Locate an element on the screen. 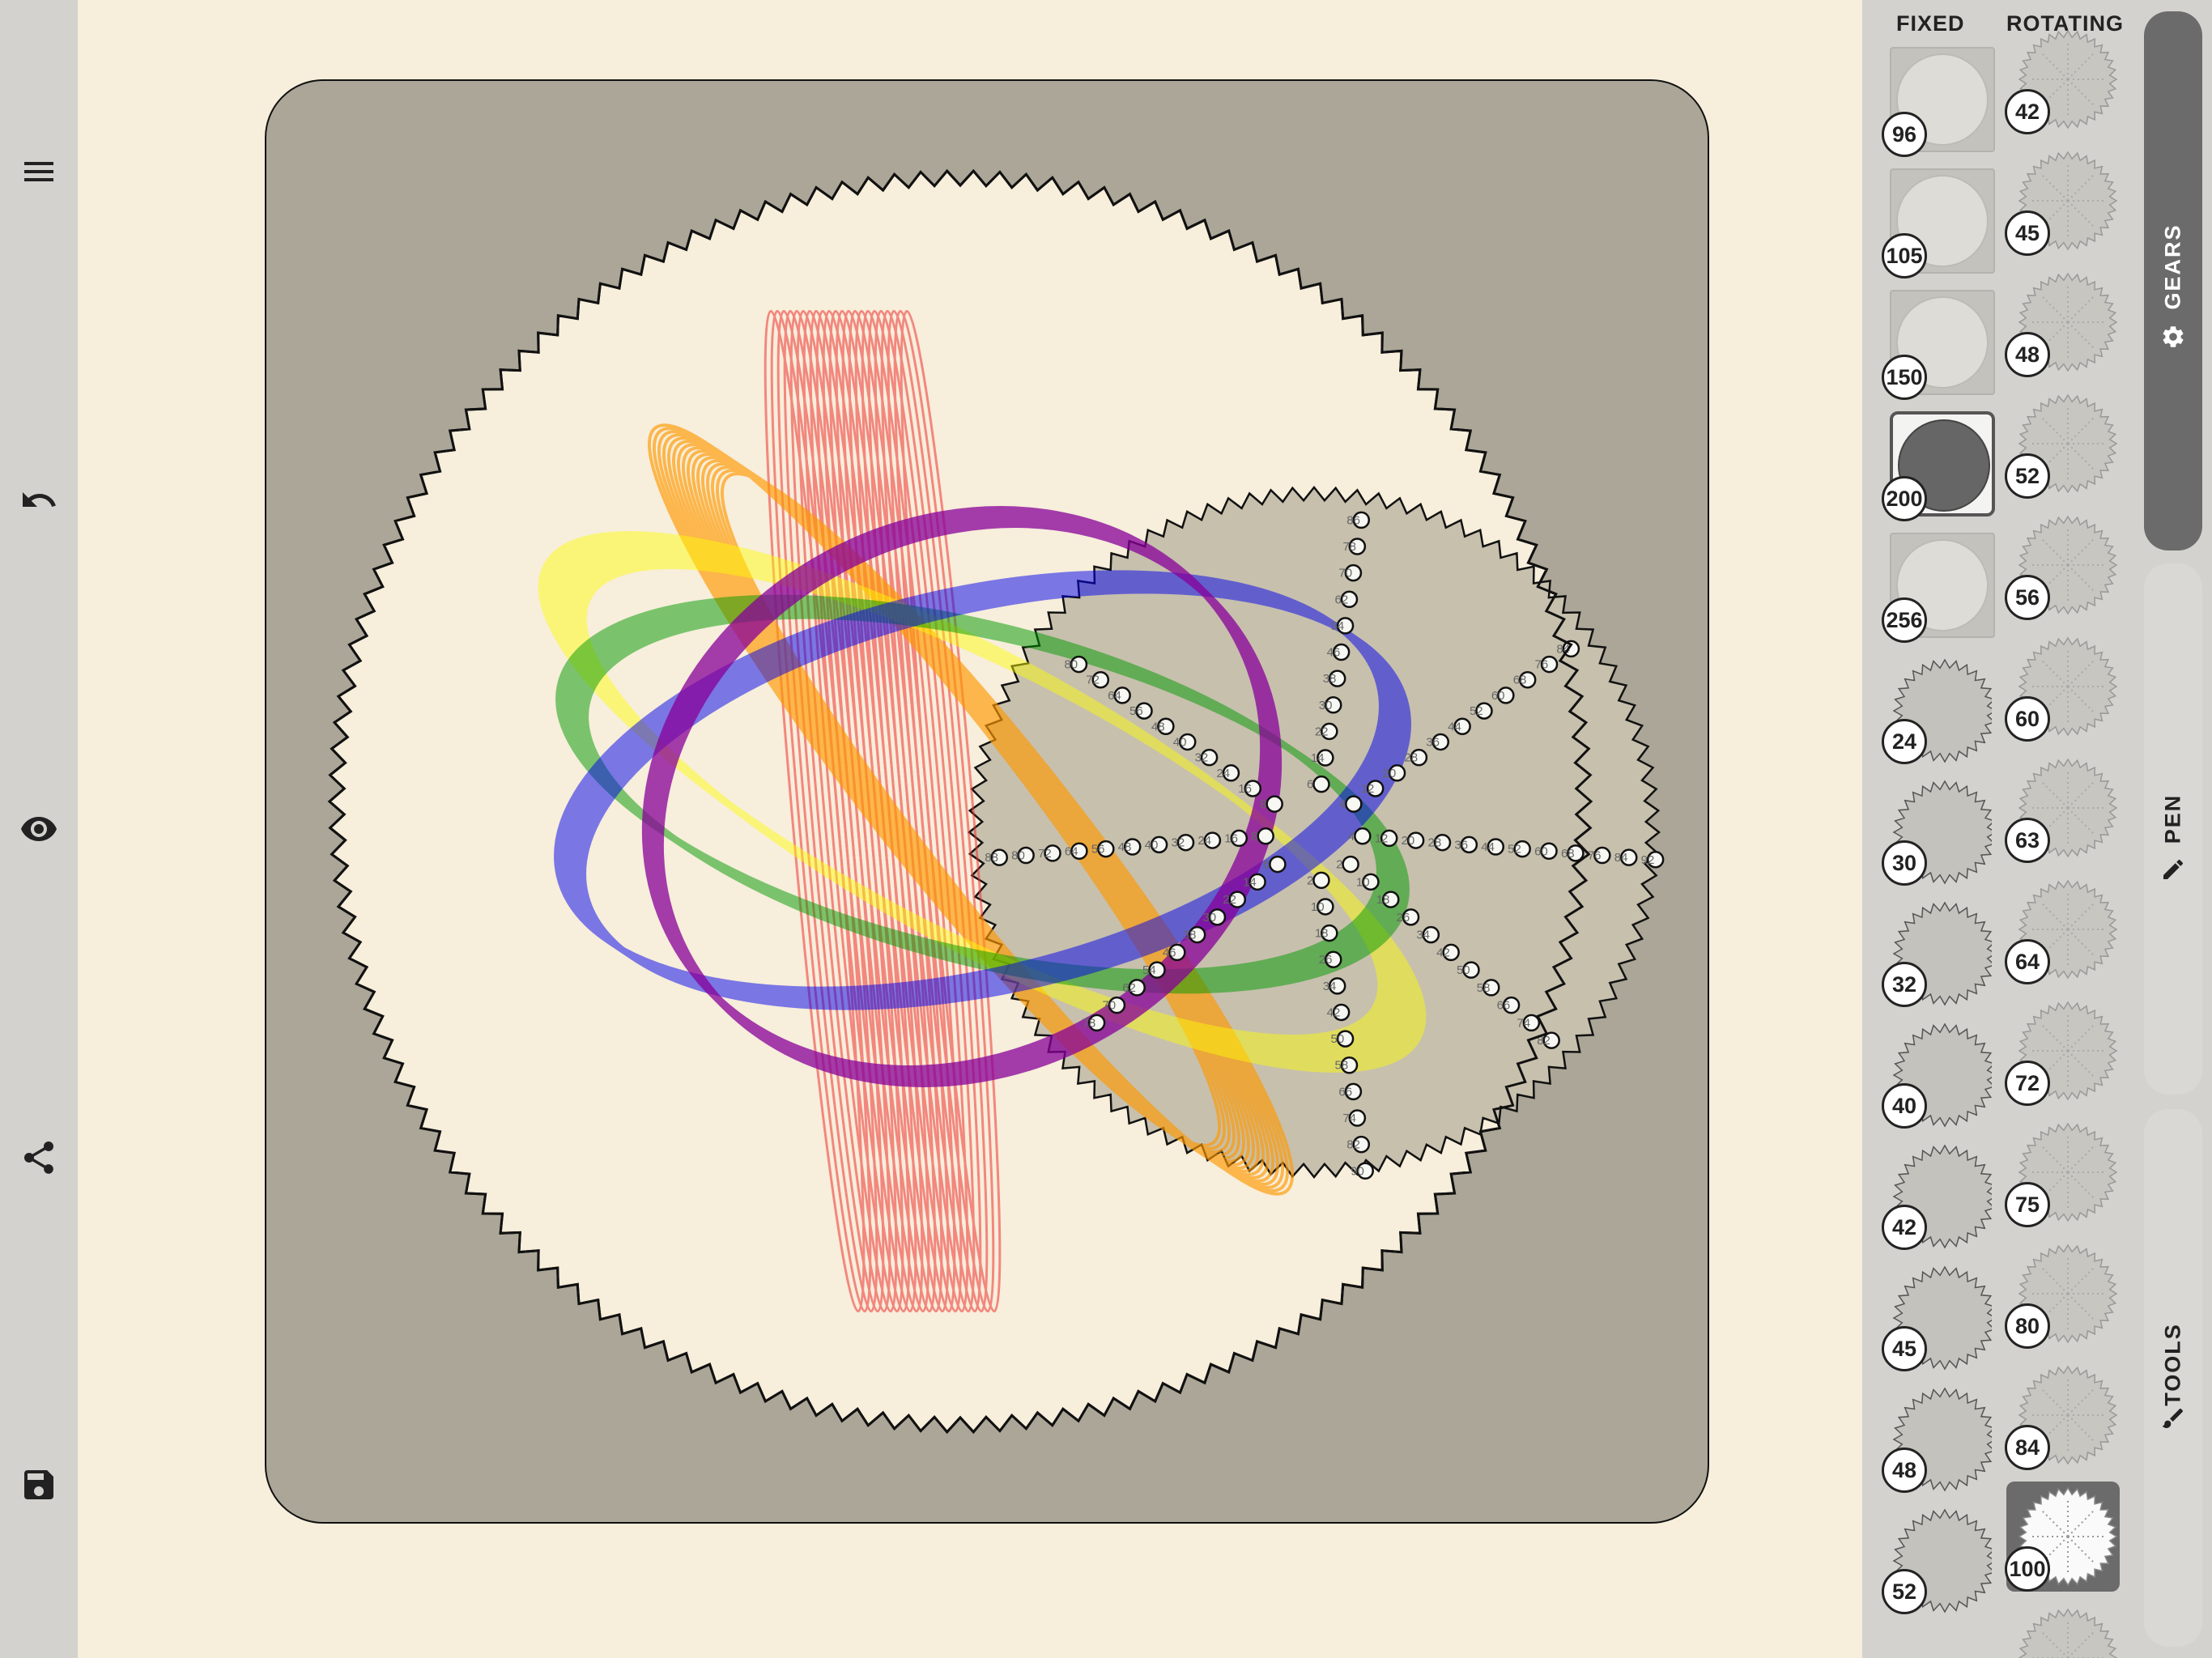  rotating-gear-42: 42 is located at coordinates (2065, 81).